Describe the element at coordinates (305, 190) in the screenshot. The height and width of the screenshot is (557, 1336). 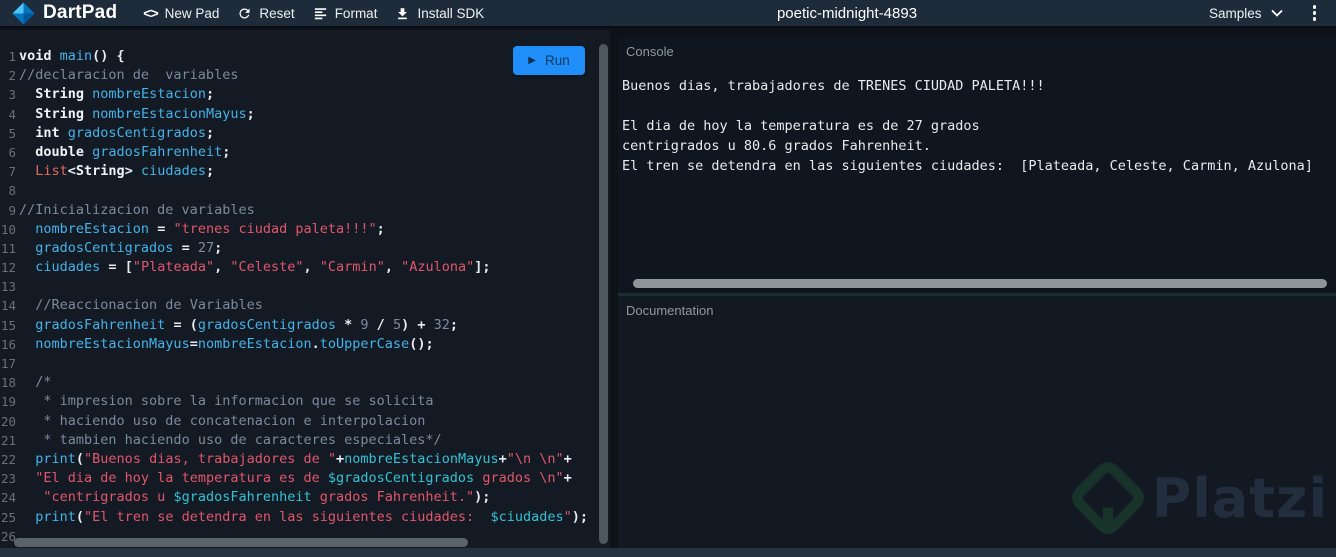
I see `code-line: 8` at that location.